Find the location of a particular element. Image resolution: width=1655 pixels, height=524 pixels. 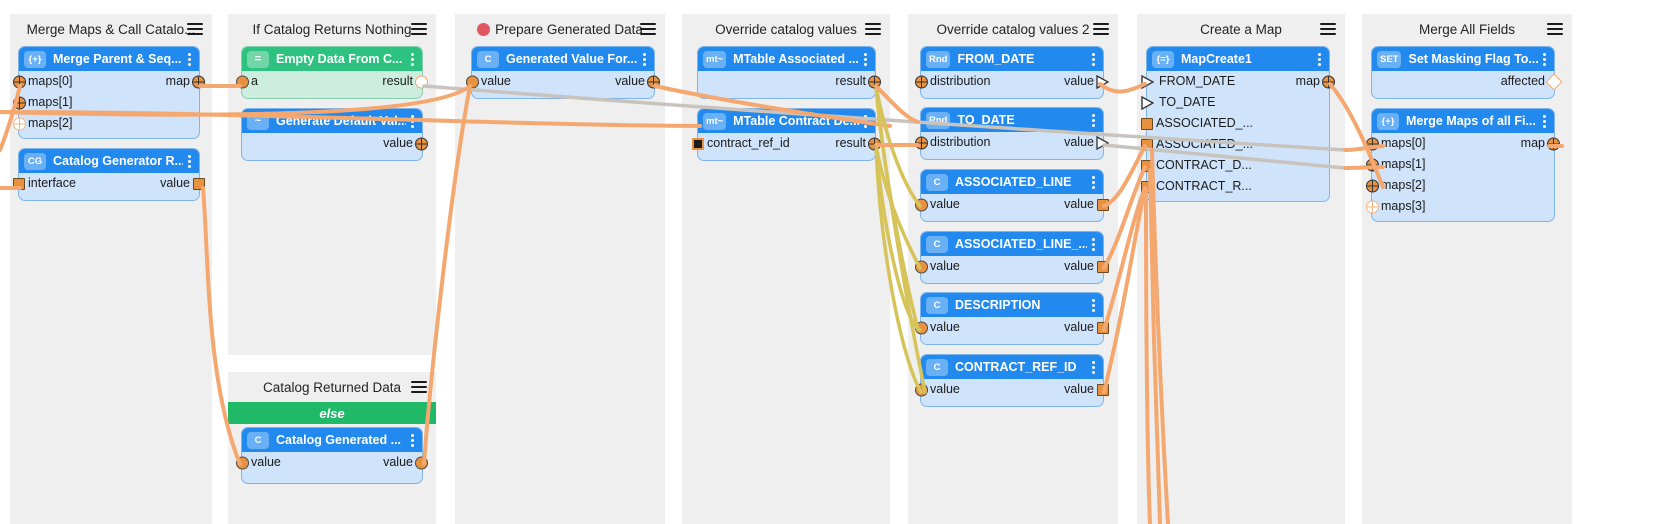

node-set-masking-flag-to: SET Set Masking Flag To... affected is located at coordinates (1467, 72).